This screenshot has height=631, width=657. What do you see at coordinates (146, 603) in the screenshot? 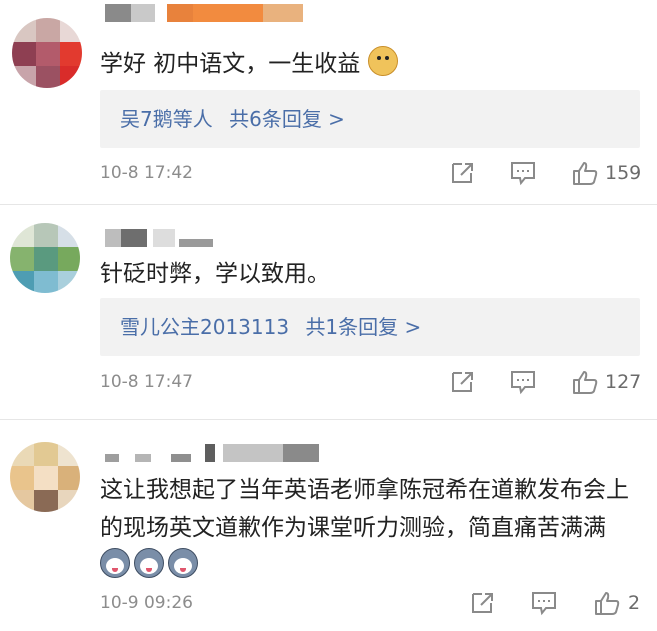
I see `comment-time: 10-9 09:26` at bounding box center [146, 603].